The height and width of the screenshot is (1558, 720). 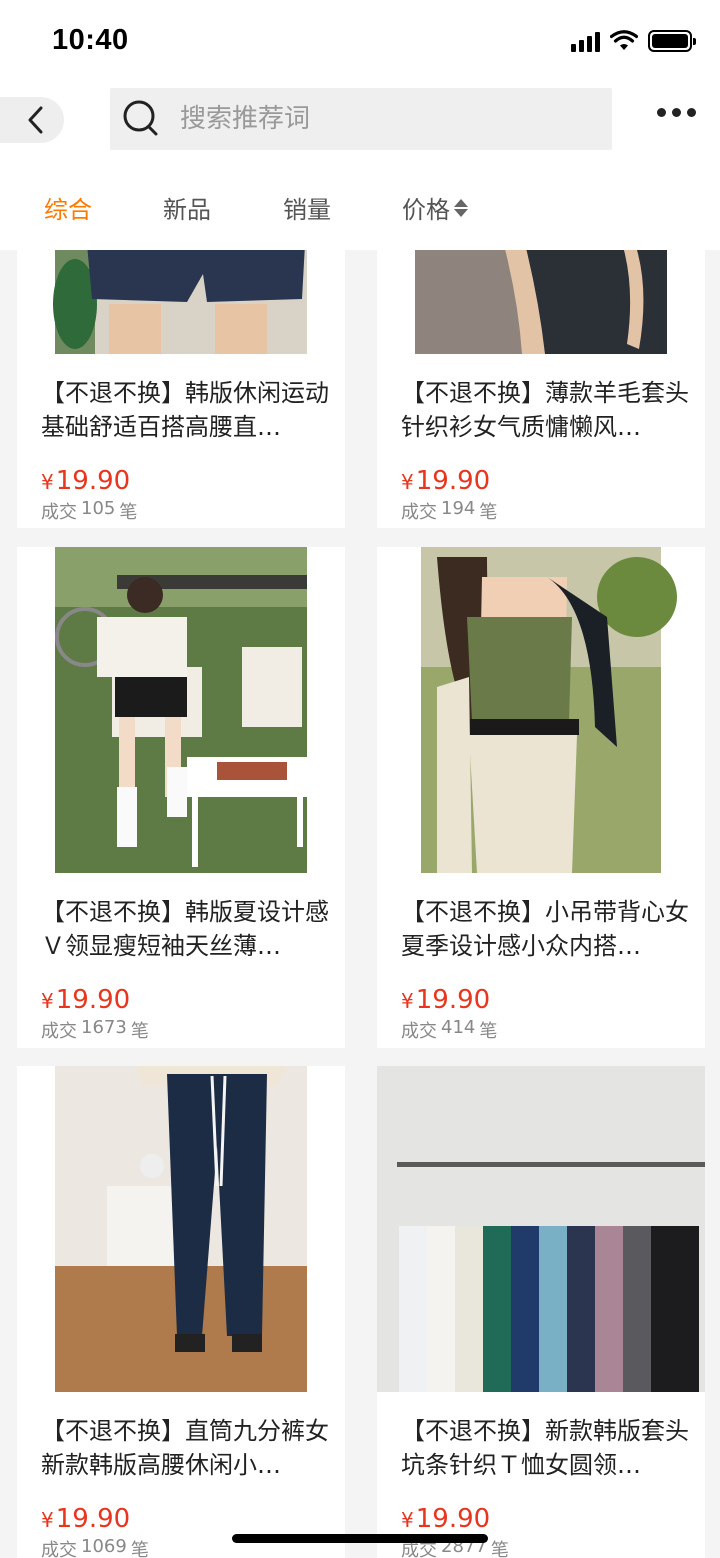 I want to click on sales-number: 194, so click(x=458, y=508).